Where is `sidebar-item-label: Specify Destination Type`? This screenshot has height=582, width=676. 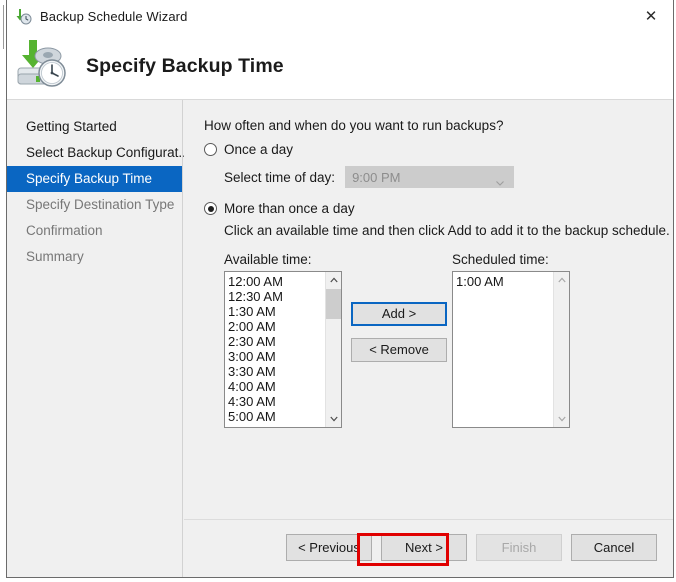 sidebar-item-label: Specify Destination Type is located at coordinates (100, 204).